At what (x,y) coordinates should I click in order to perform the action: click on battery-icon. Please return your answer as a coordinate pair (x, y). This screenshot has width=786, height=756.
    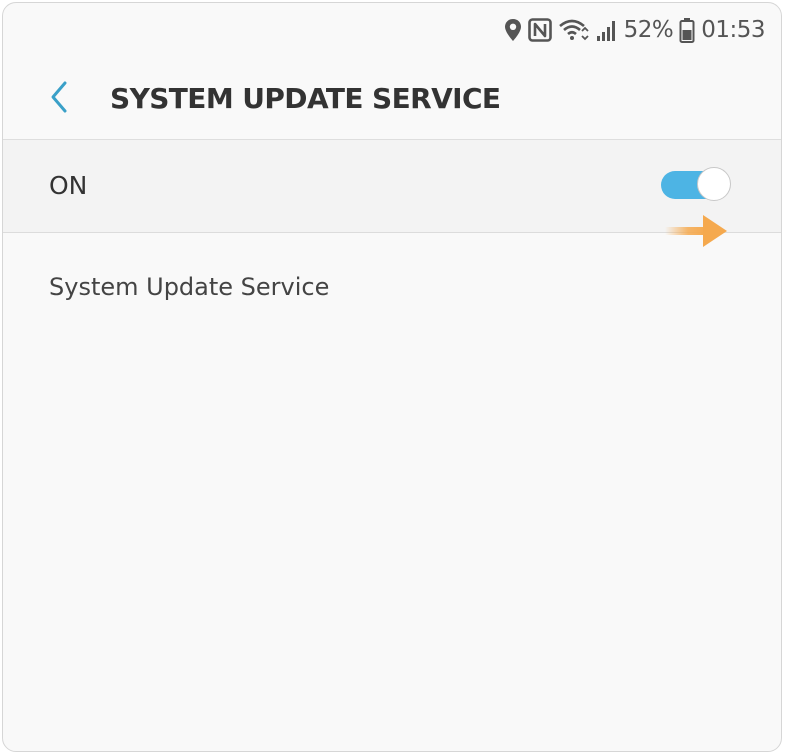
    Looking at the image, I should click on (687, 30).